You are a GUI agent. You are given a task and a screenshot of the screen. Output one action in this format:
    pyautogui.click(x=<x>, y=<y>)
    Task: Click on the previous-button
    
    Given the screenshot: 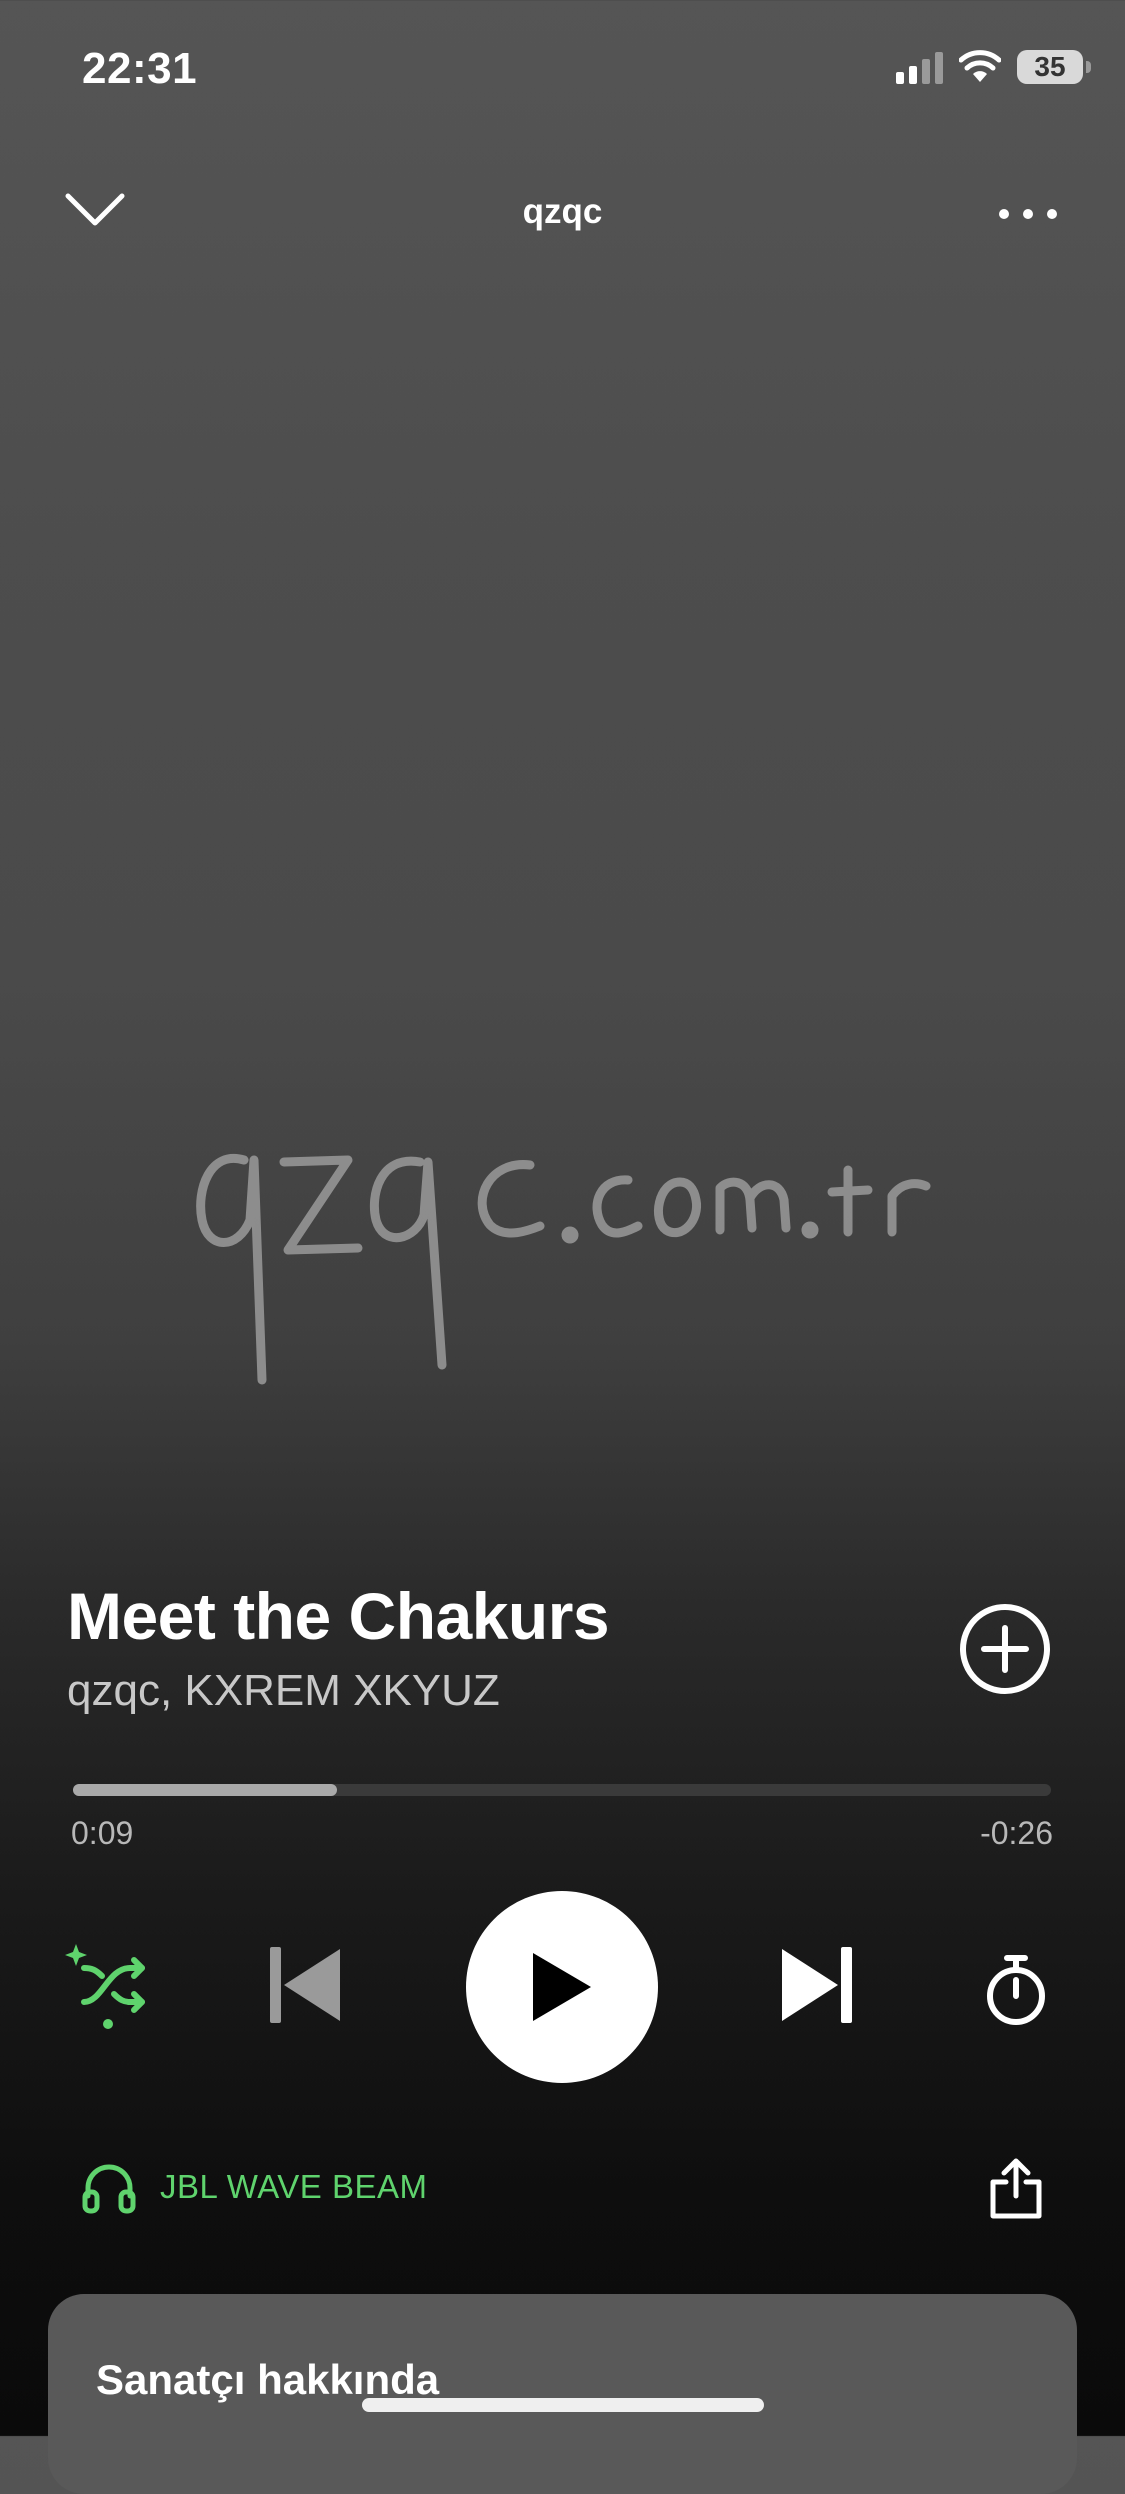 What is the action you would take?
    pyautogui.click(x=304, y=1985)
    